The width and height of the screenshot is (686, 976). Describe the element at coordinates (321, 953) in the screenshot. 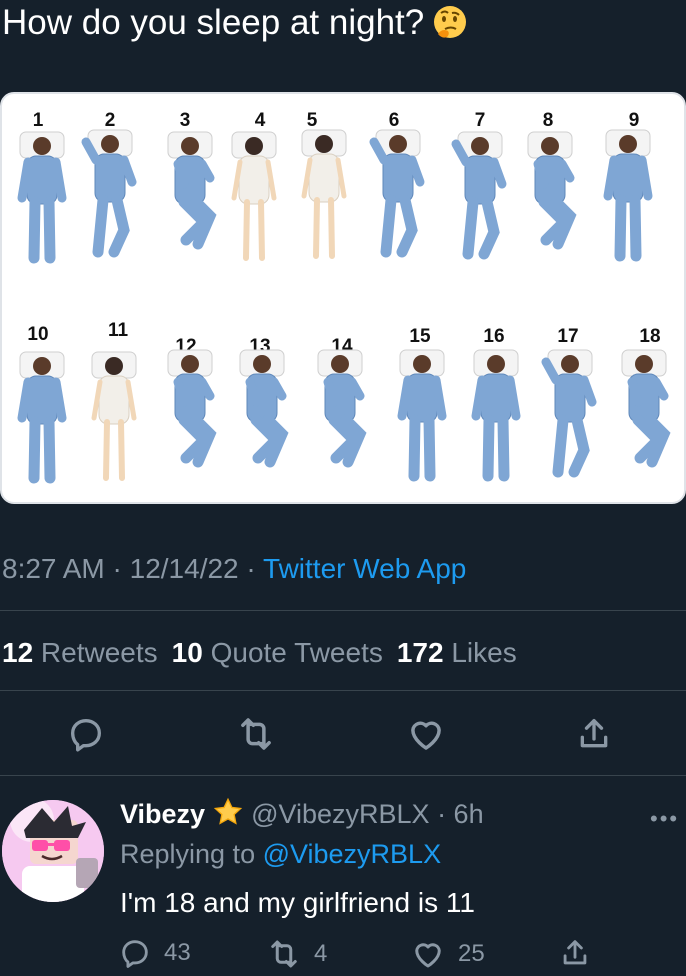

I see `retweet-count: 4` at that location.